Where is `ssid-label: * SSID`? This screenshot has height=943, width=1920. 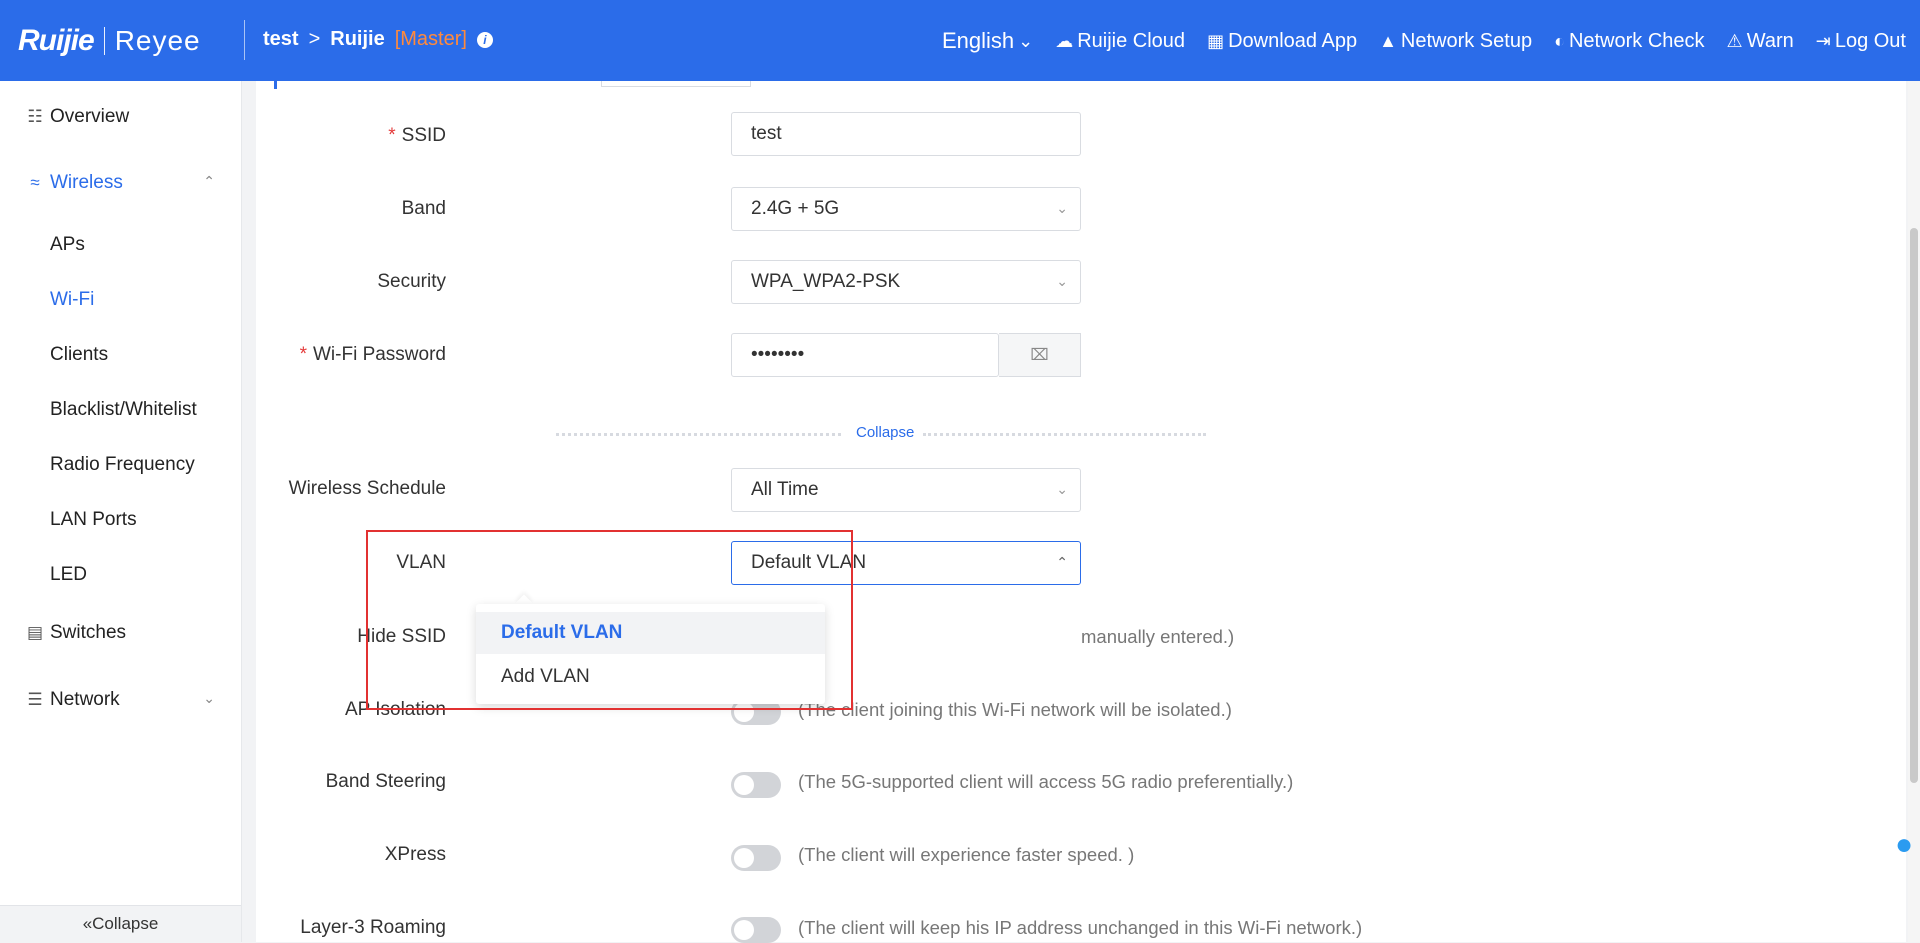 ssid-label: * SSID is located at coordinates (417, 136).